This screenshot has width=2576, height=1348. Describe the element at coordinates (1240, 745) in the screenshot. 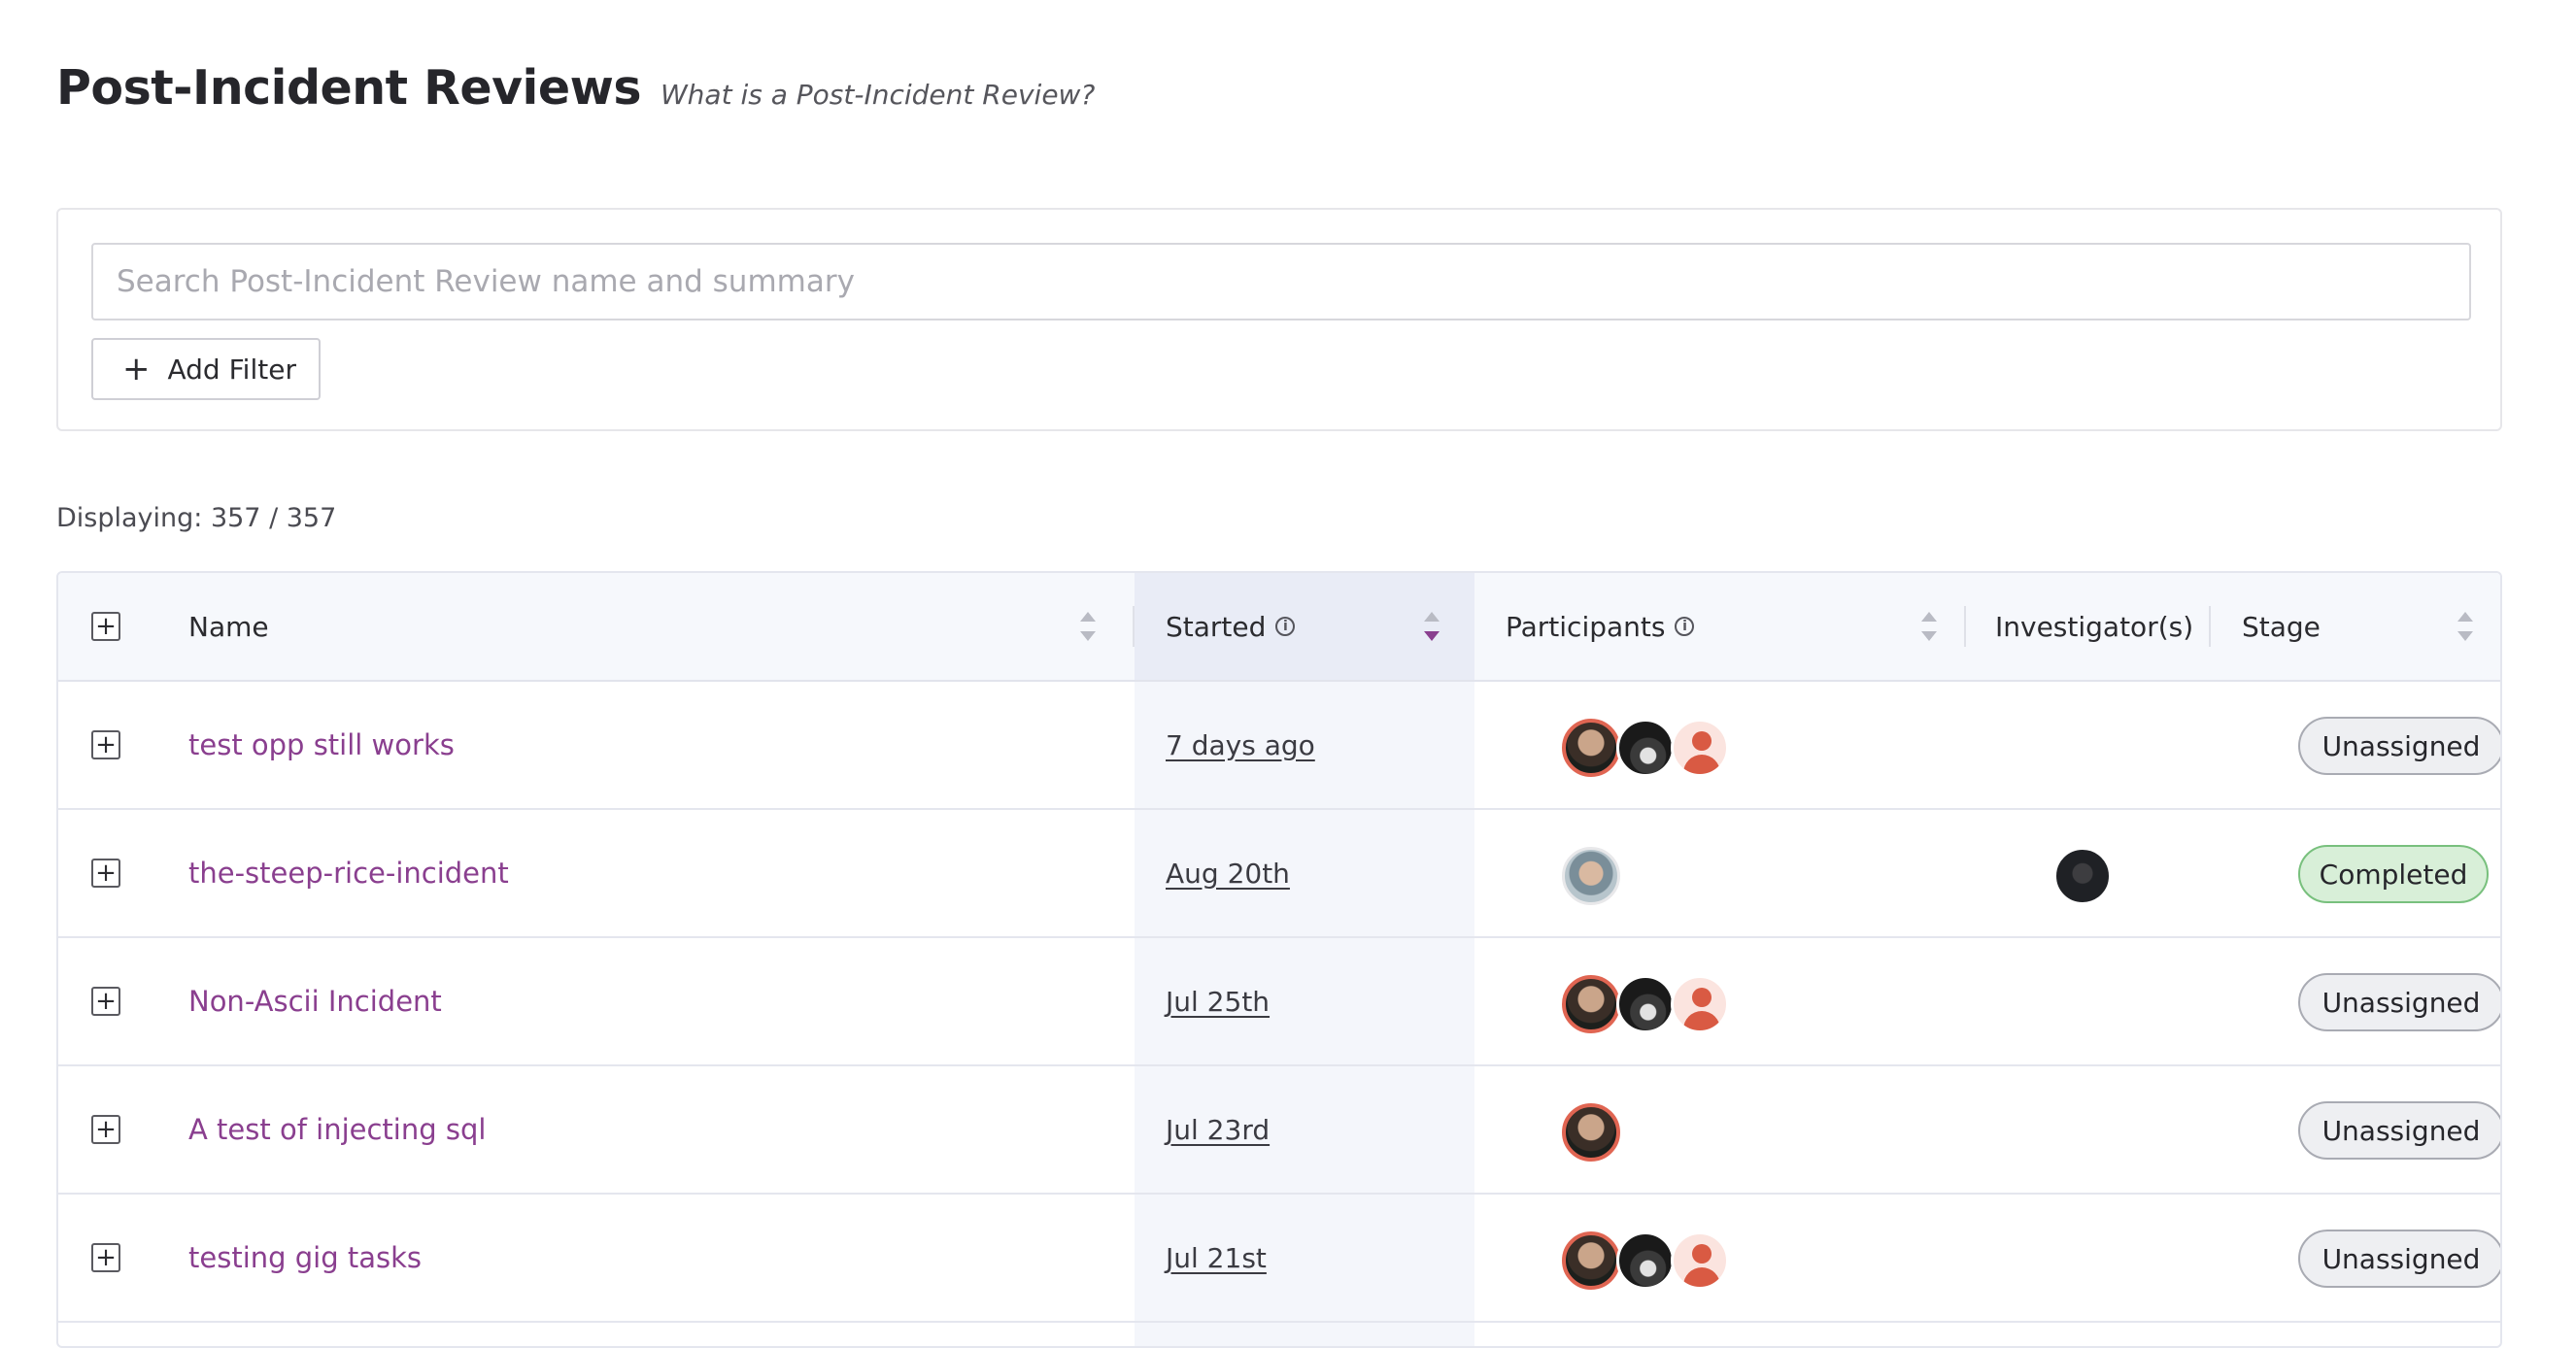

I see `started-date: 7 days ago` at that location.